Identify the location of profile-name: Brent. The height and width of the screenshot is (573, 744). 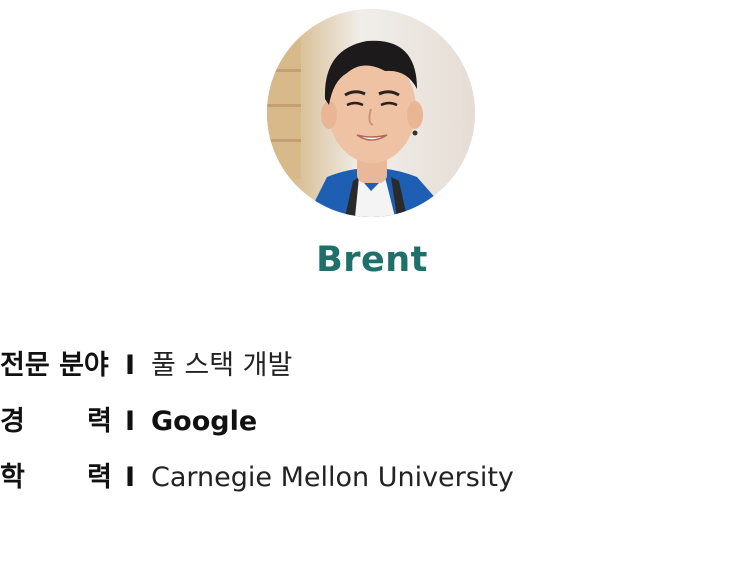
(372, 260).